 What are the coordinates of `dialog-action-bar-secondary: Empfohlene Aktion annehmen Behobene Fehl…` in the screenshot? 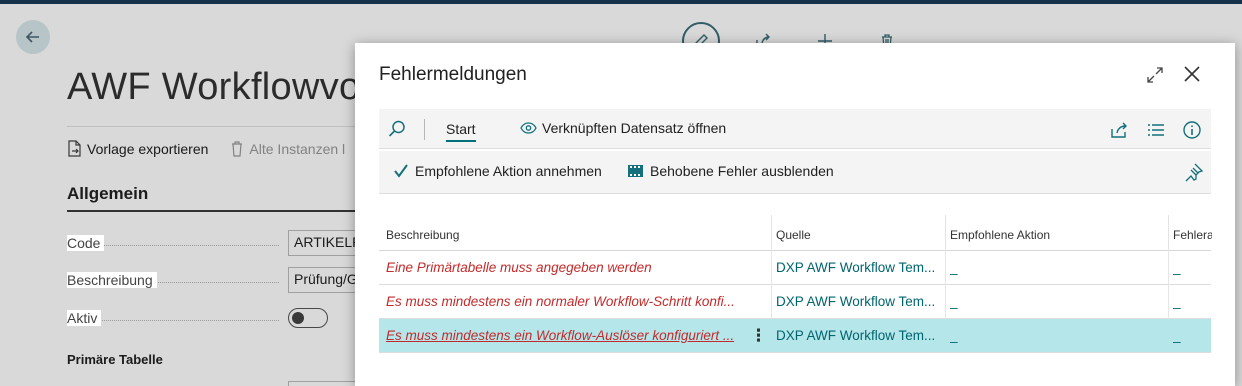 It's located at (795, 172).